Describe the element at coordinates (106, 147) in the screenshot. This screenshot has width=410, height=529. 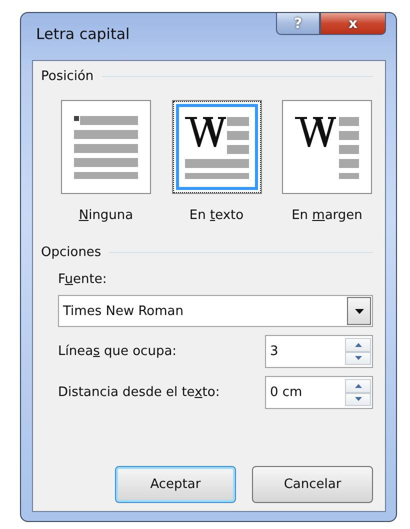
I see `drop-cap-none-icon` at that location.